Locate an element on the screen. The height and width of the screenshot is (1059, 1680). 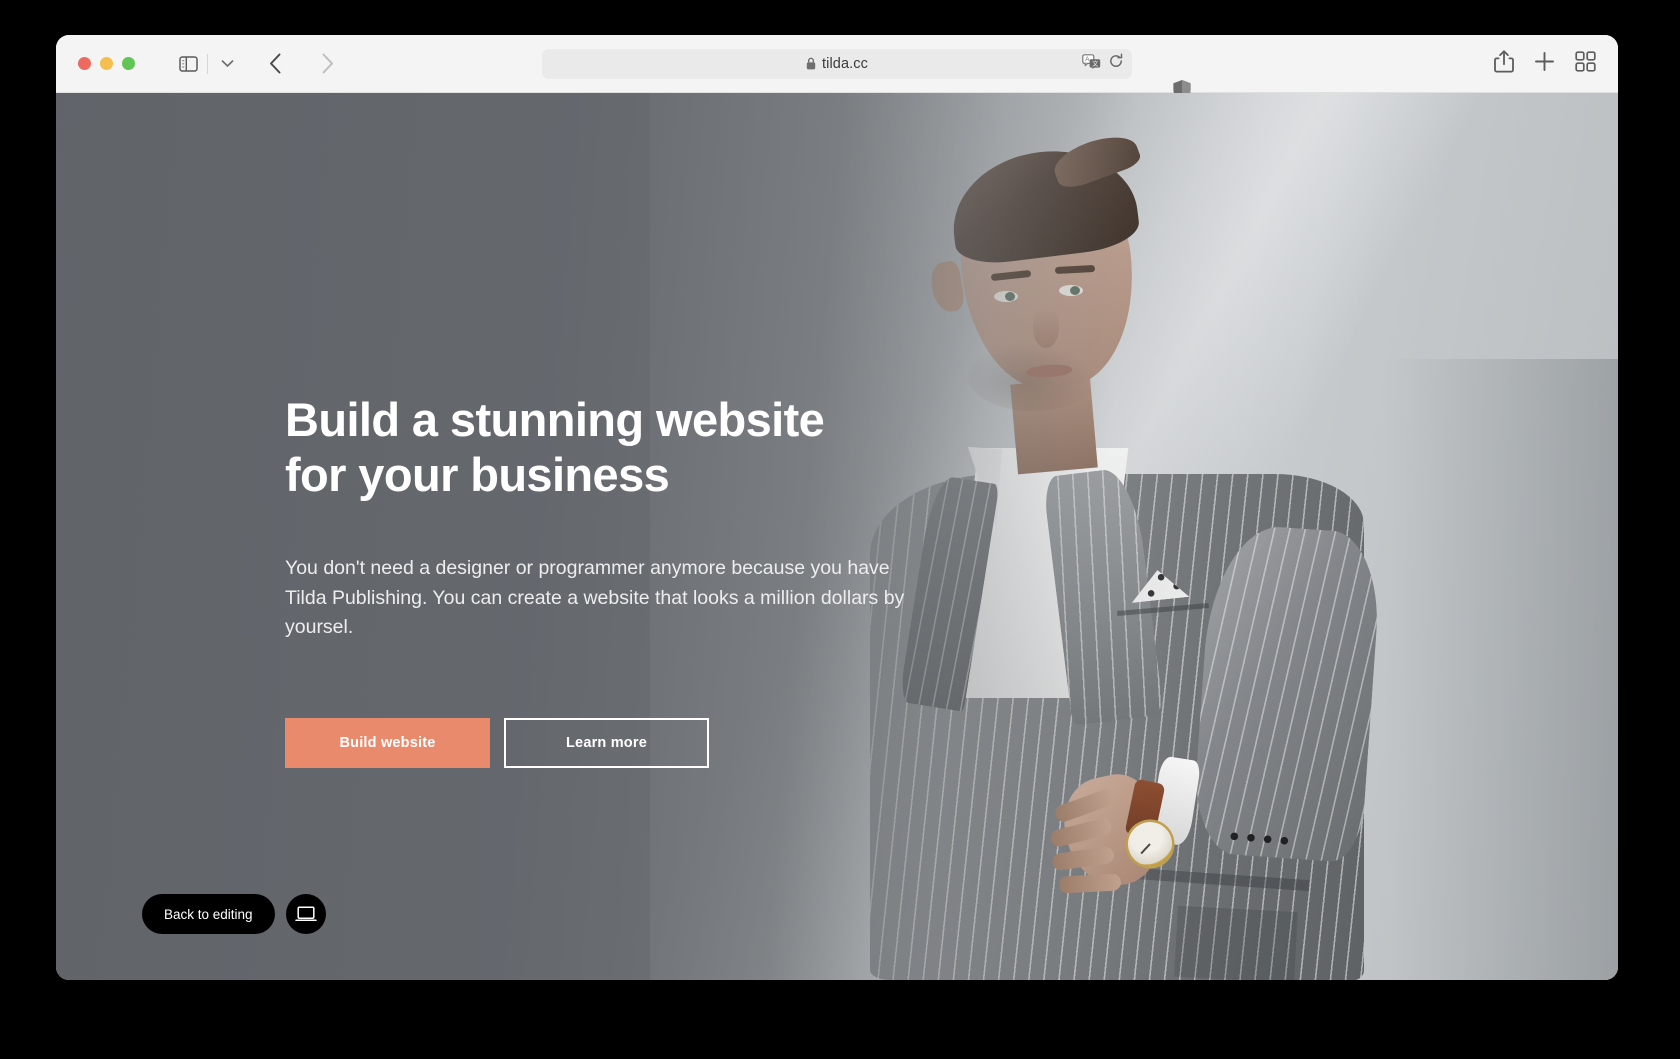
editor-toolbar: Back to editing is located at coordinates (234, 914).